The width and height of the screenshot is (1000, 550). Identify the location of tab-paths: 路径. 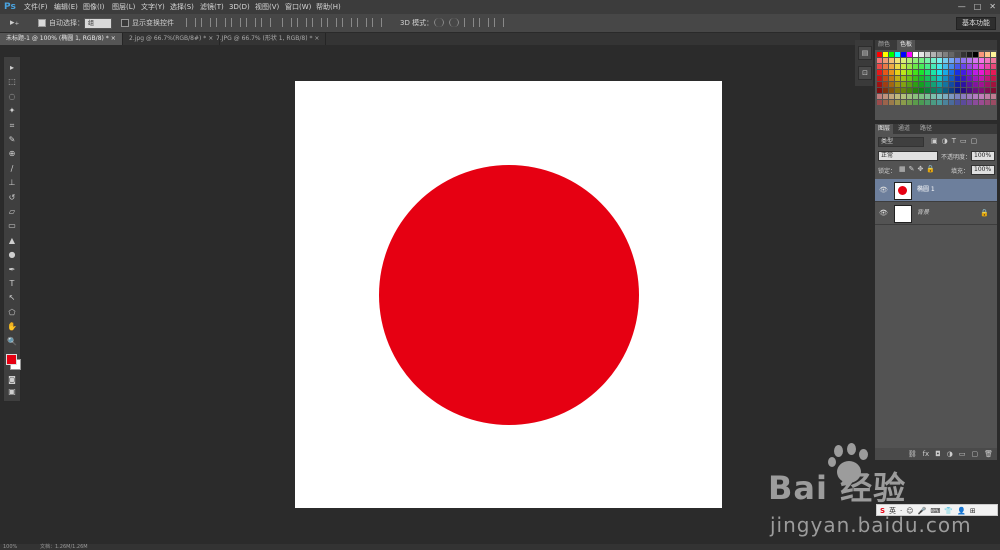
(926, 129).